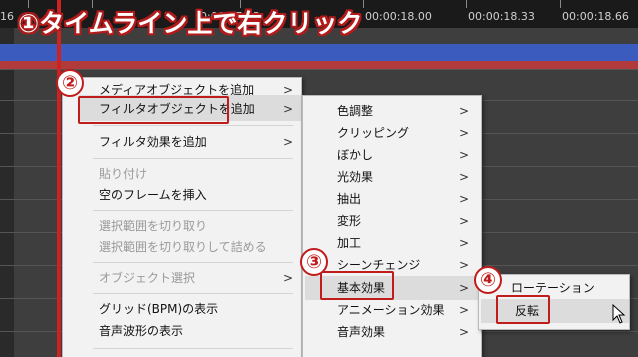  Describe the element at coordinates (7, 16) in the screenshot. I see `ruler-time-label: 16` at that location.